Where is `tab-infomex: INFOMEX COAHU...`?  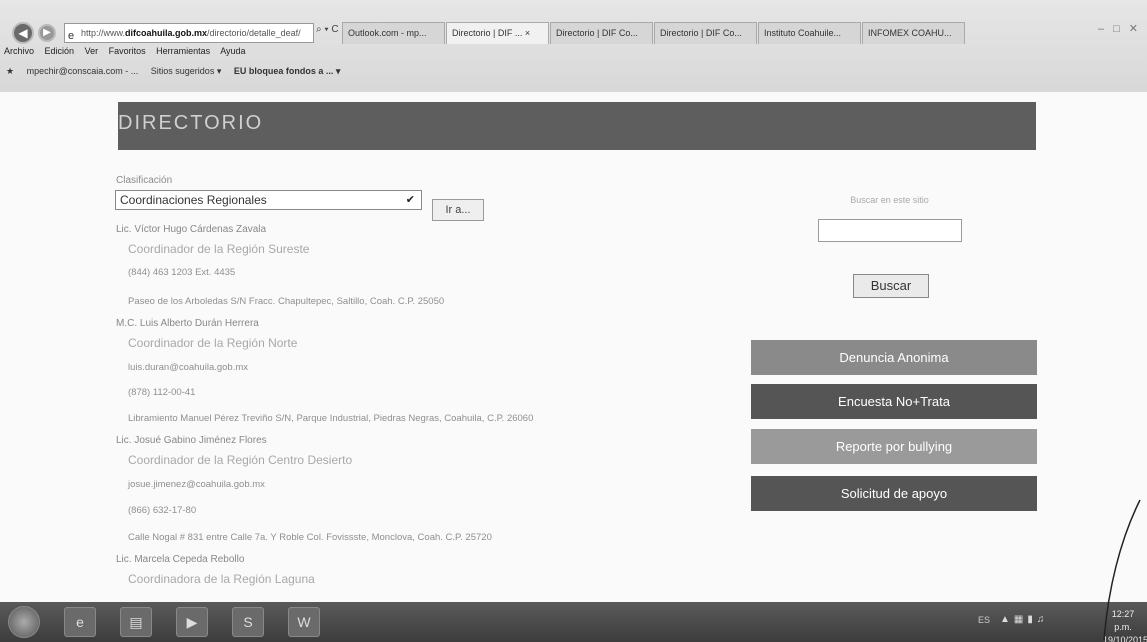
tab-infomex: INFOMEX COAHU... is located at coordinates (913, 33).